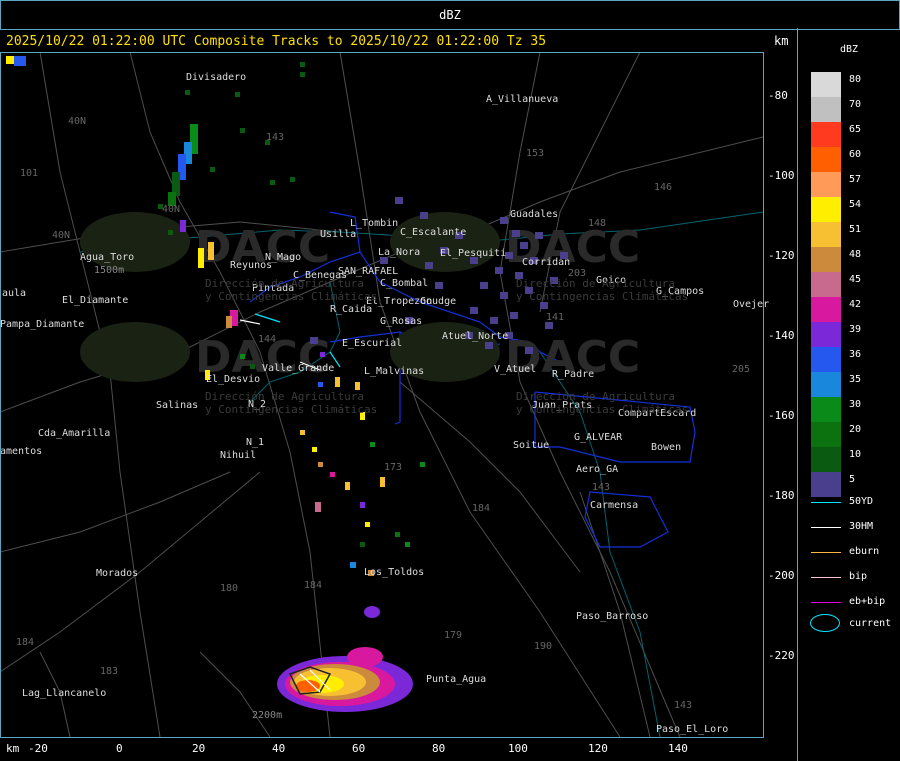  I want to click on legend-swatch-label: 45, so click(855, 279).